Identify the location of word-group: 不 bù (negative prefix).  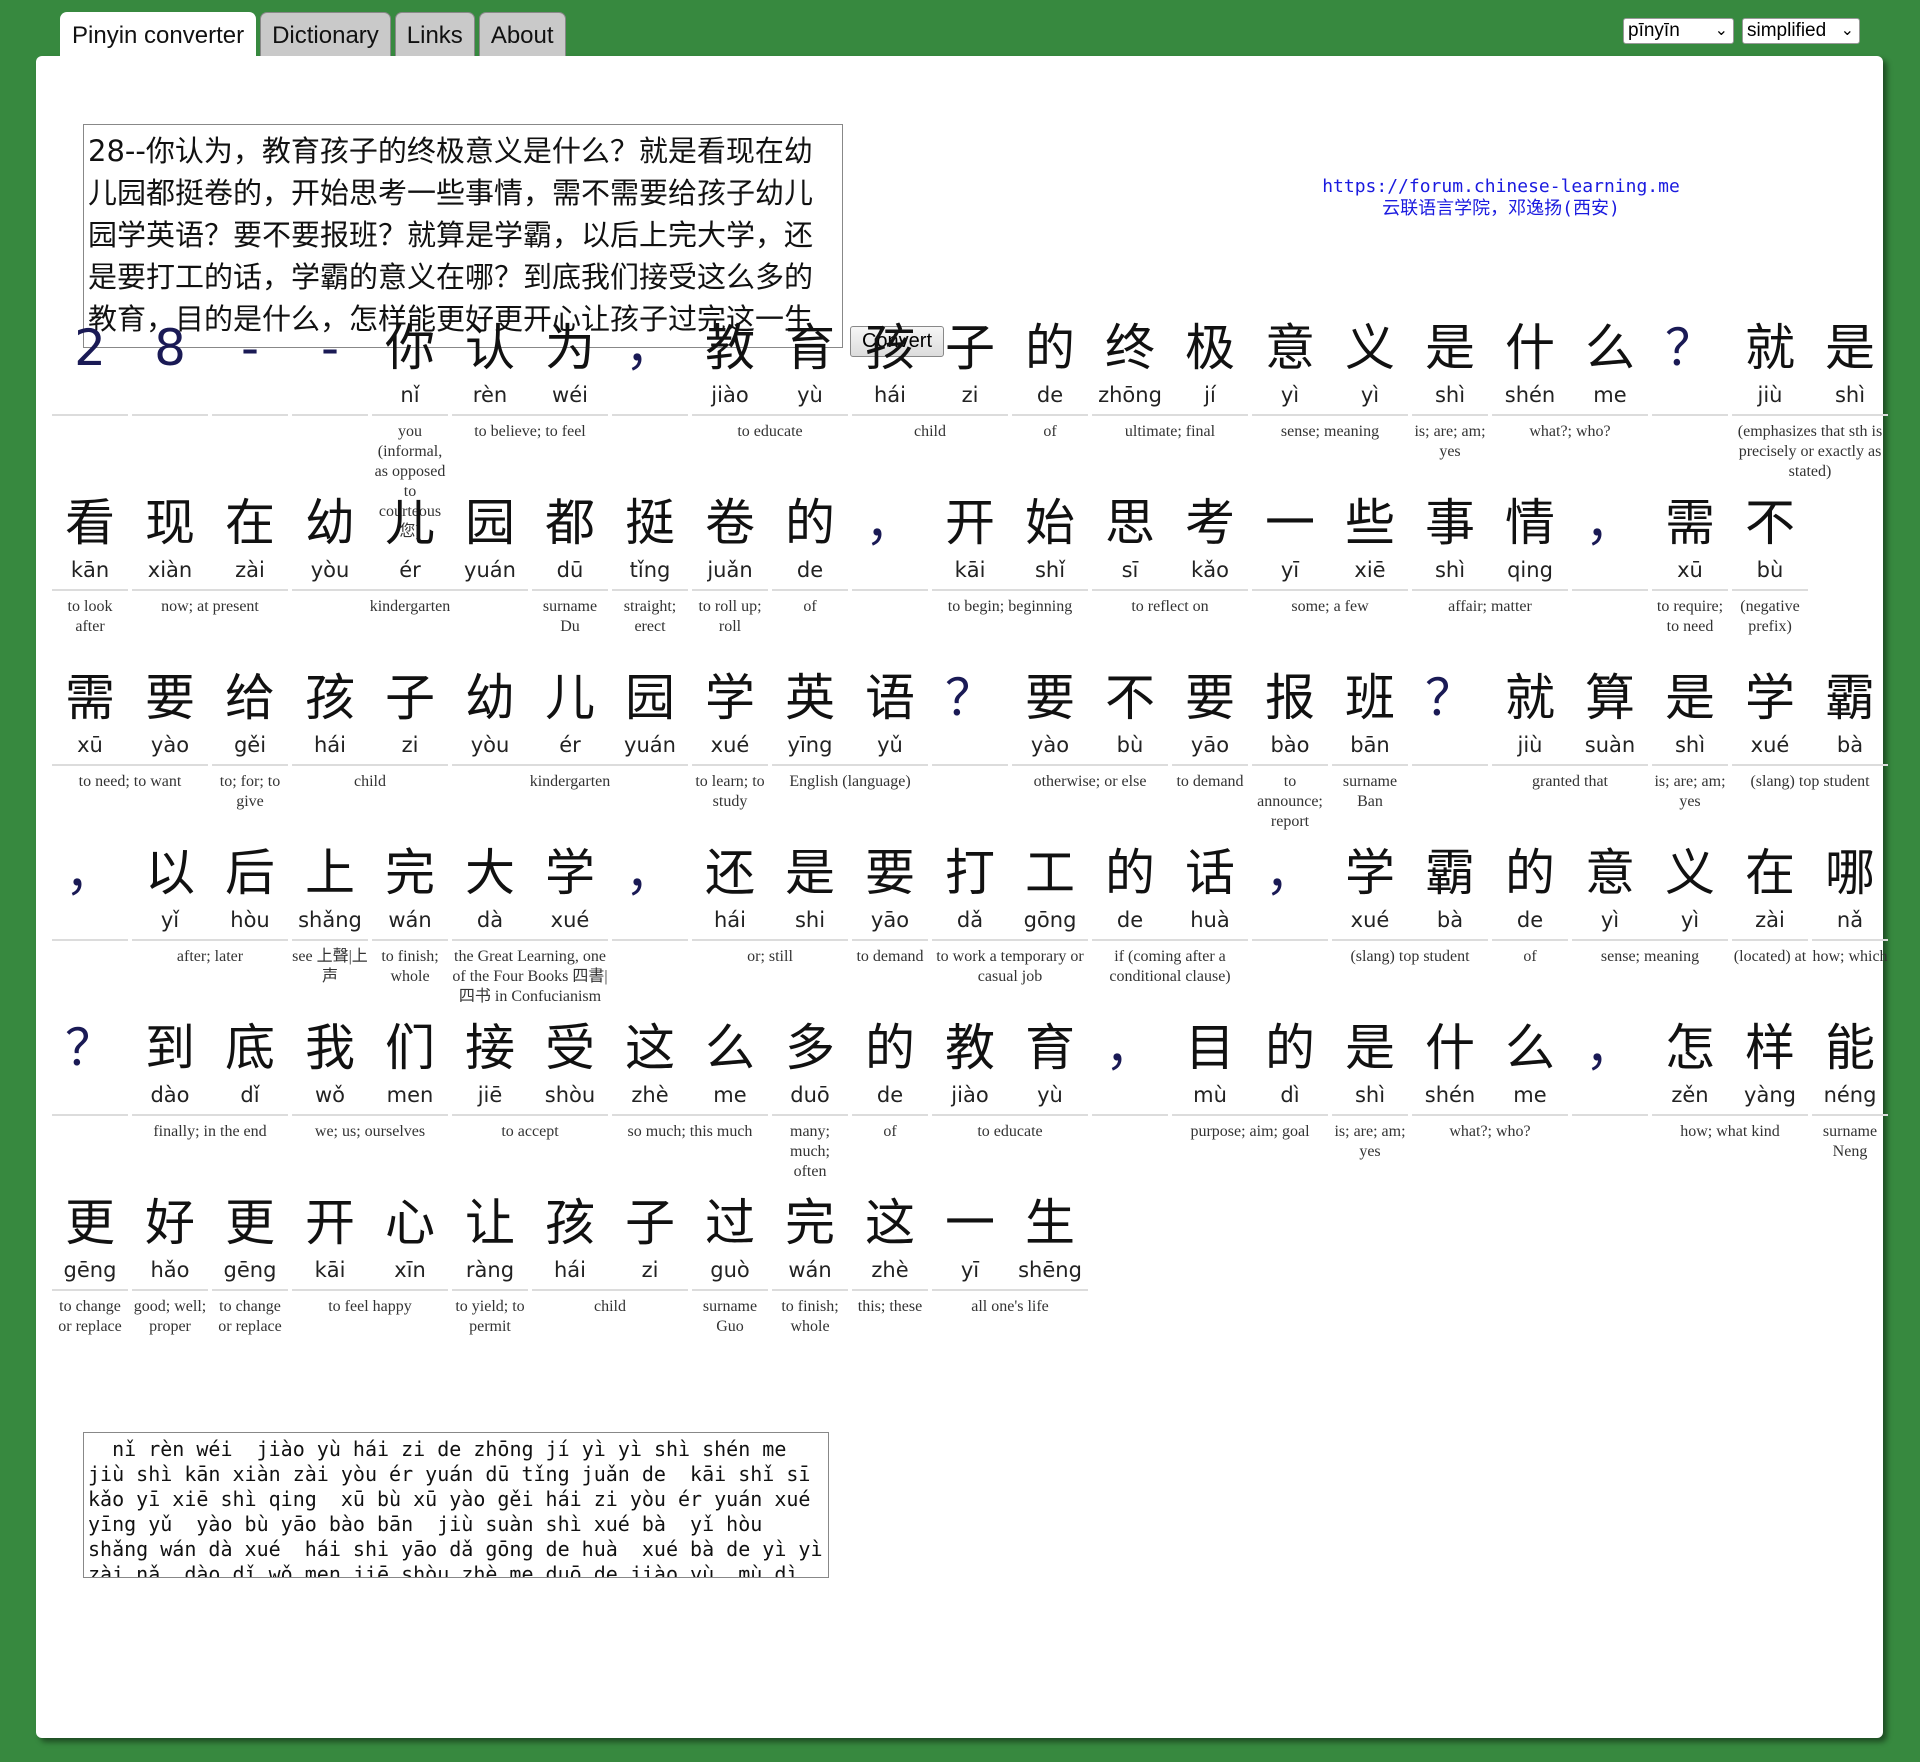
(1770, 564).